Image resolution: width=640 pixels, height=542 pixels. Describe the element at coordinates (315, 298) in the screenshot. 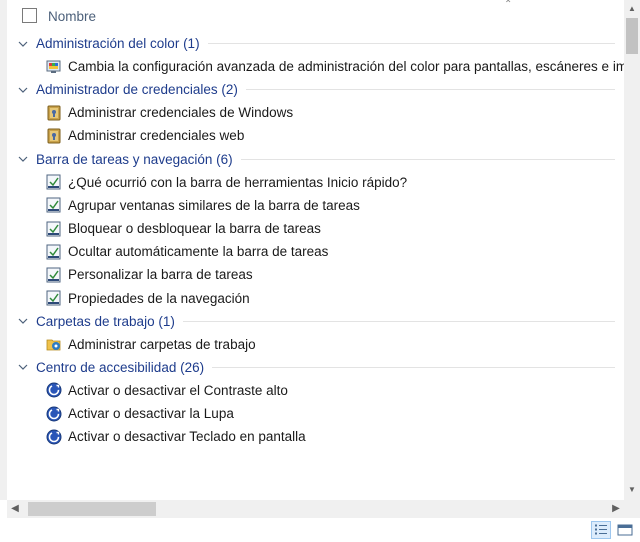

I see `list-item: Propiedades de la navegación` at that location.